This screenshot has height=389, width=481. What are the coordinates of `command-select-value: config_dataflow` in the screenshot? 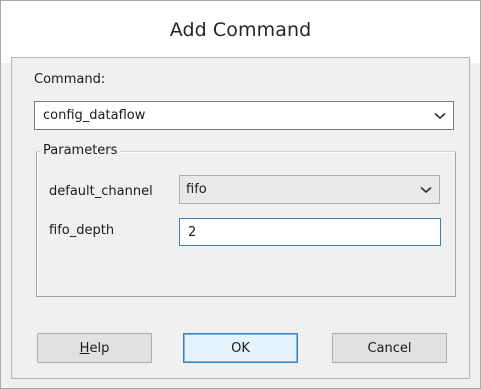 It's located at (94, 115).